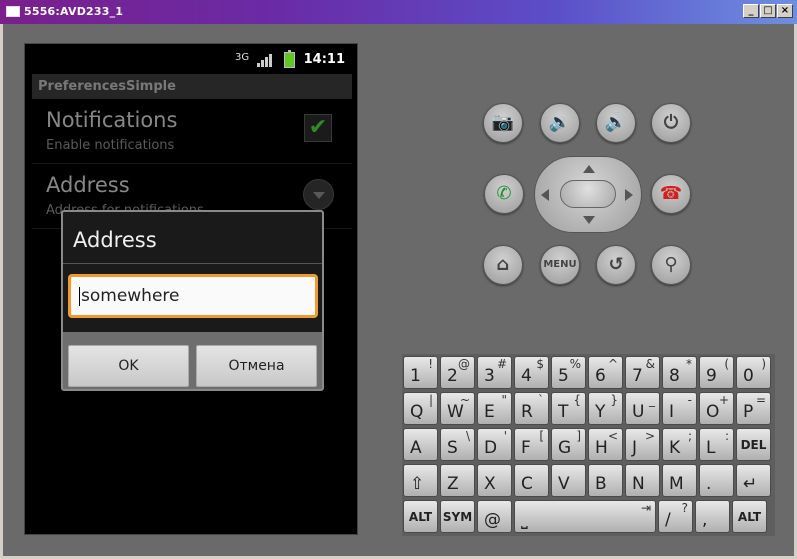 The height and width of the screenshot is (559, 797). I want to click on key: 9(, so click(716, 372).